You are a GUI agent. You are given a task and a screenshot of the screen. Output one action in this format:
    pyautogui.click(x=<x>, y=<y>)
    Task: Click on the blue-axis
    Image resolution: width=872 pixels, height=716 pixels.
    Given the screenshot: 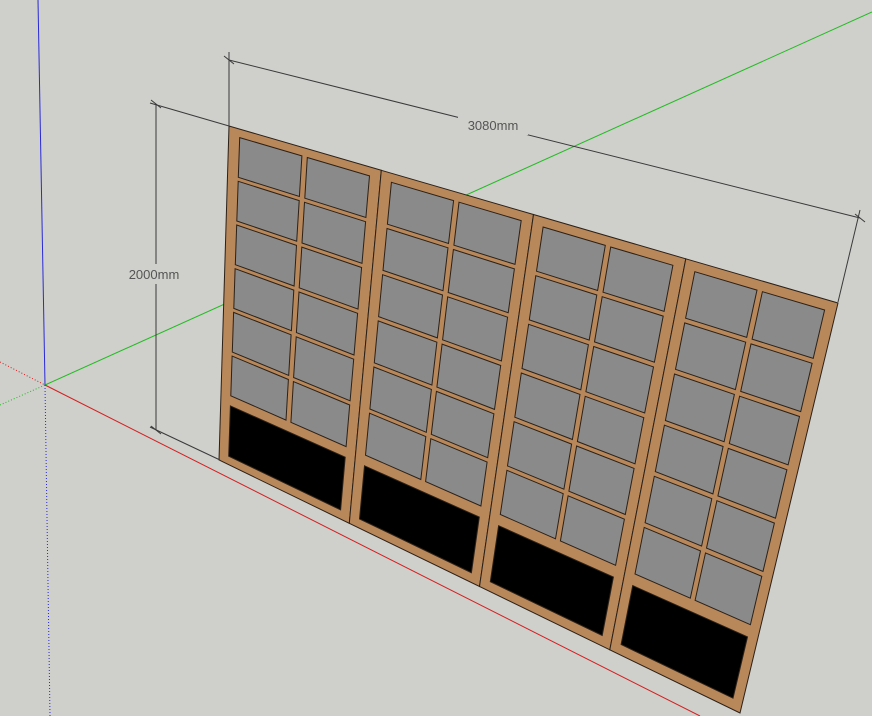 What is the action you would take?
    pyautogui.click(x=41, y=193)
    